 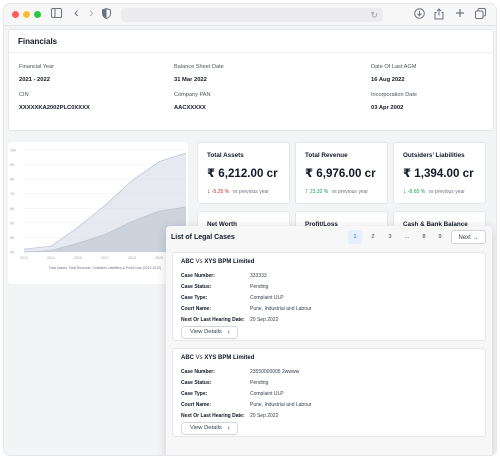 What do you see at coordinates (275, 372) in the screenshot?
I see `case-number-value: 23550000005 2wwww` at bounding box center [275, 372].